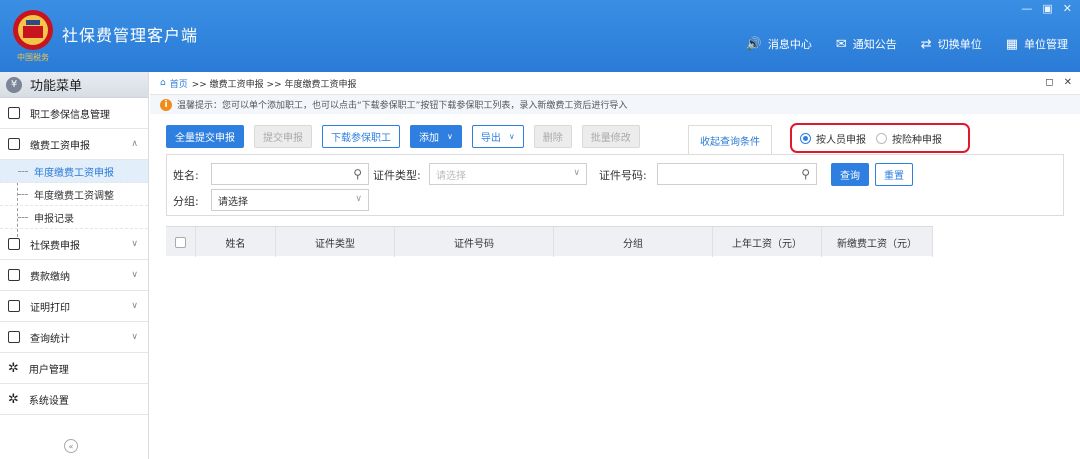  I want to click on sidebar-item-payment: 费款缴纳 ∨, so click(74, 275).